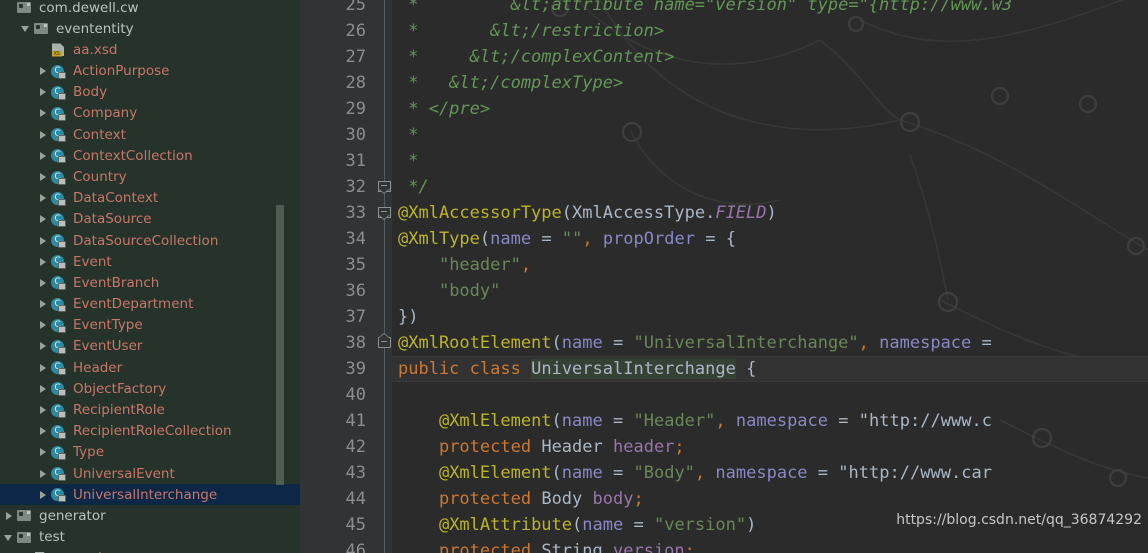  Describe the element at coordinates (541, 447) in the screenshot. I see `code-text: protected Header header;` at that location.